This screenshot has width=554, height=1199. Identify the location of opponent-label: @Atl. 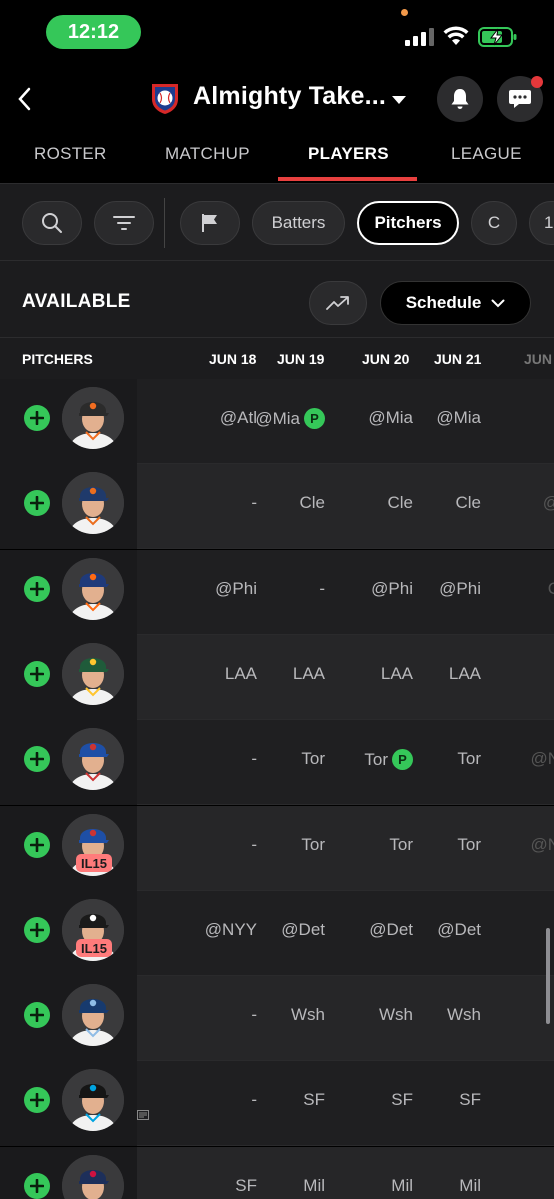
(238, 417).